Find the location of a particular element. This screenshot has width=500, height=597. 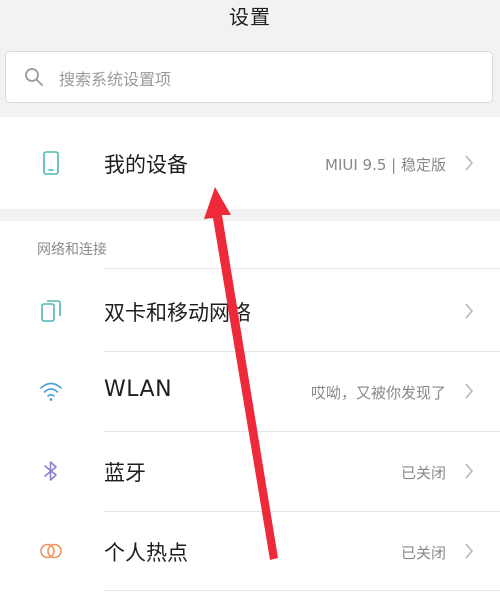

phone-icon is located at coordinates (51, 163).